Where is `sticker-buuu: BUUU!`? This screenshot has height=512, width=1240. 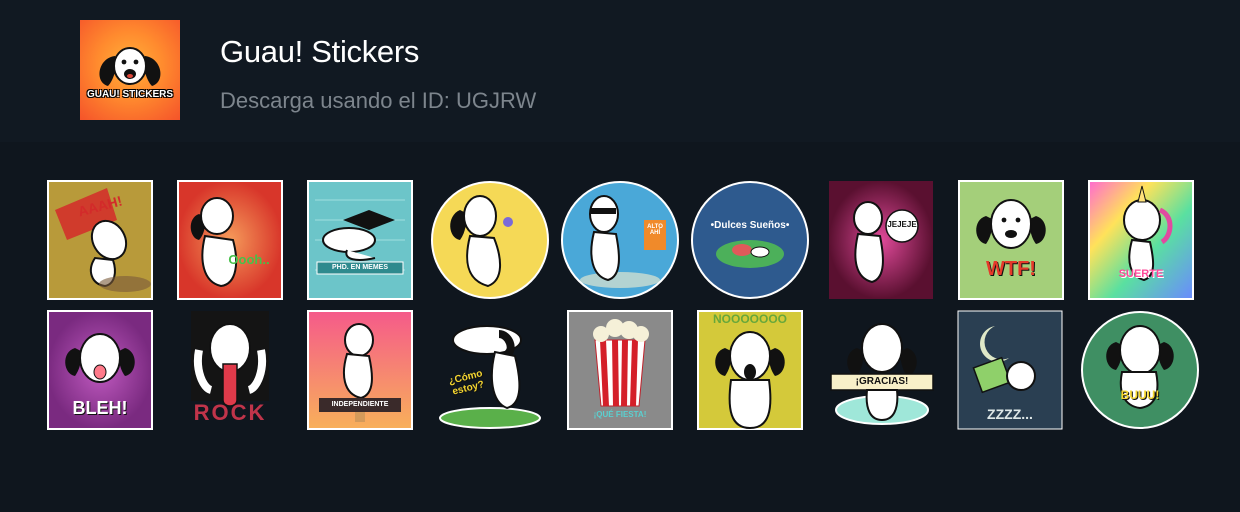 sticker-buuu: BUUU! is located at coordinates (1140, 370).